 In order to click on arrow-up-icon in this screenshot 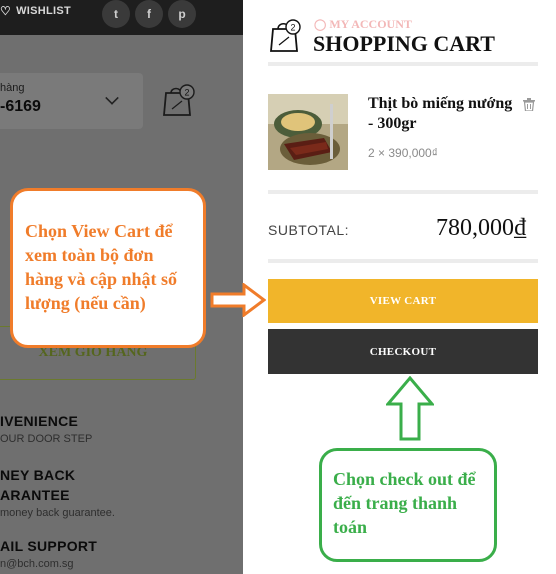, I will do `click(410, 408)`.